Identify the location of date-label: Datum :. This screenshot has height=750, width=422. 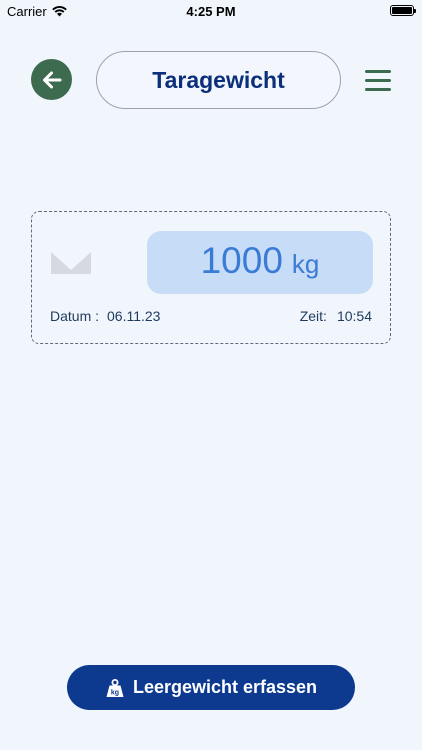
(75, 316).